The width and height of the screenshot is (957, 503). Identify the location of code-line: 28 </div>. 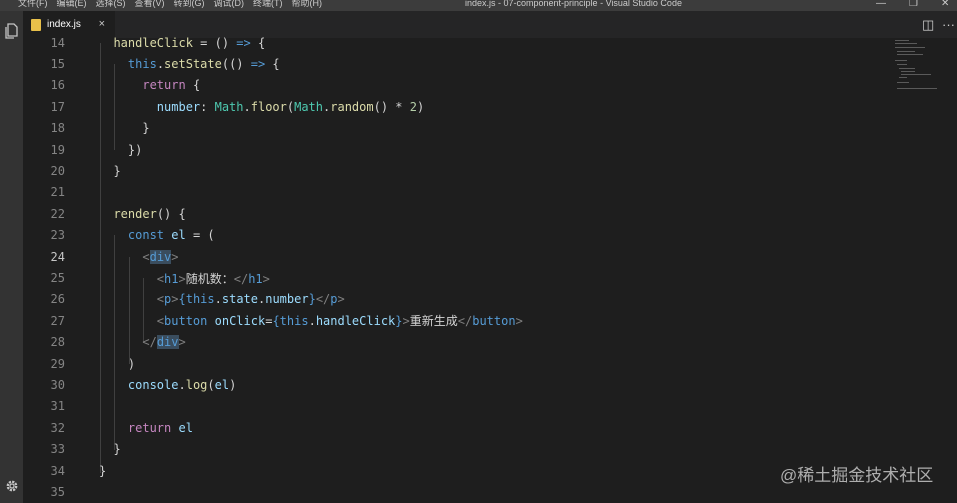
(490, 342).